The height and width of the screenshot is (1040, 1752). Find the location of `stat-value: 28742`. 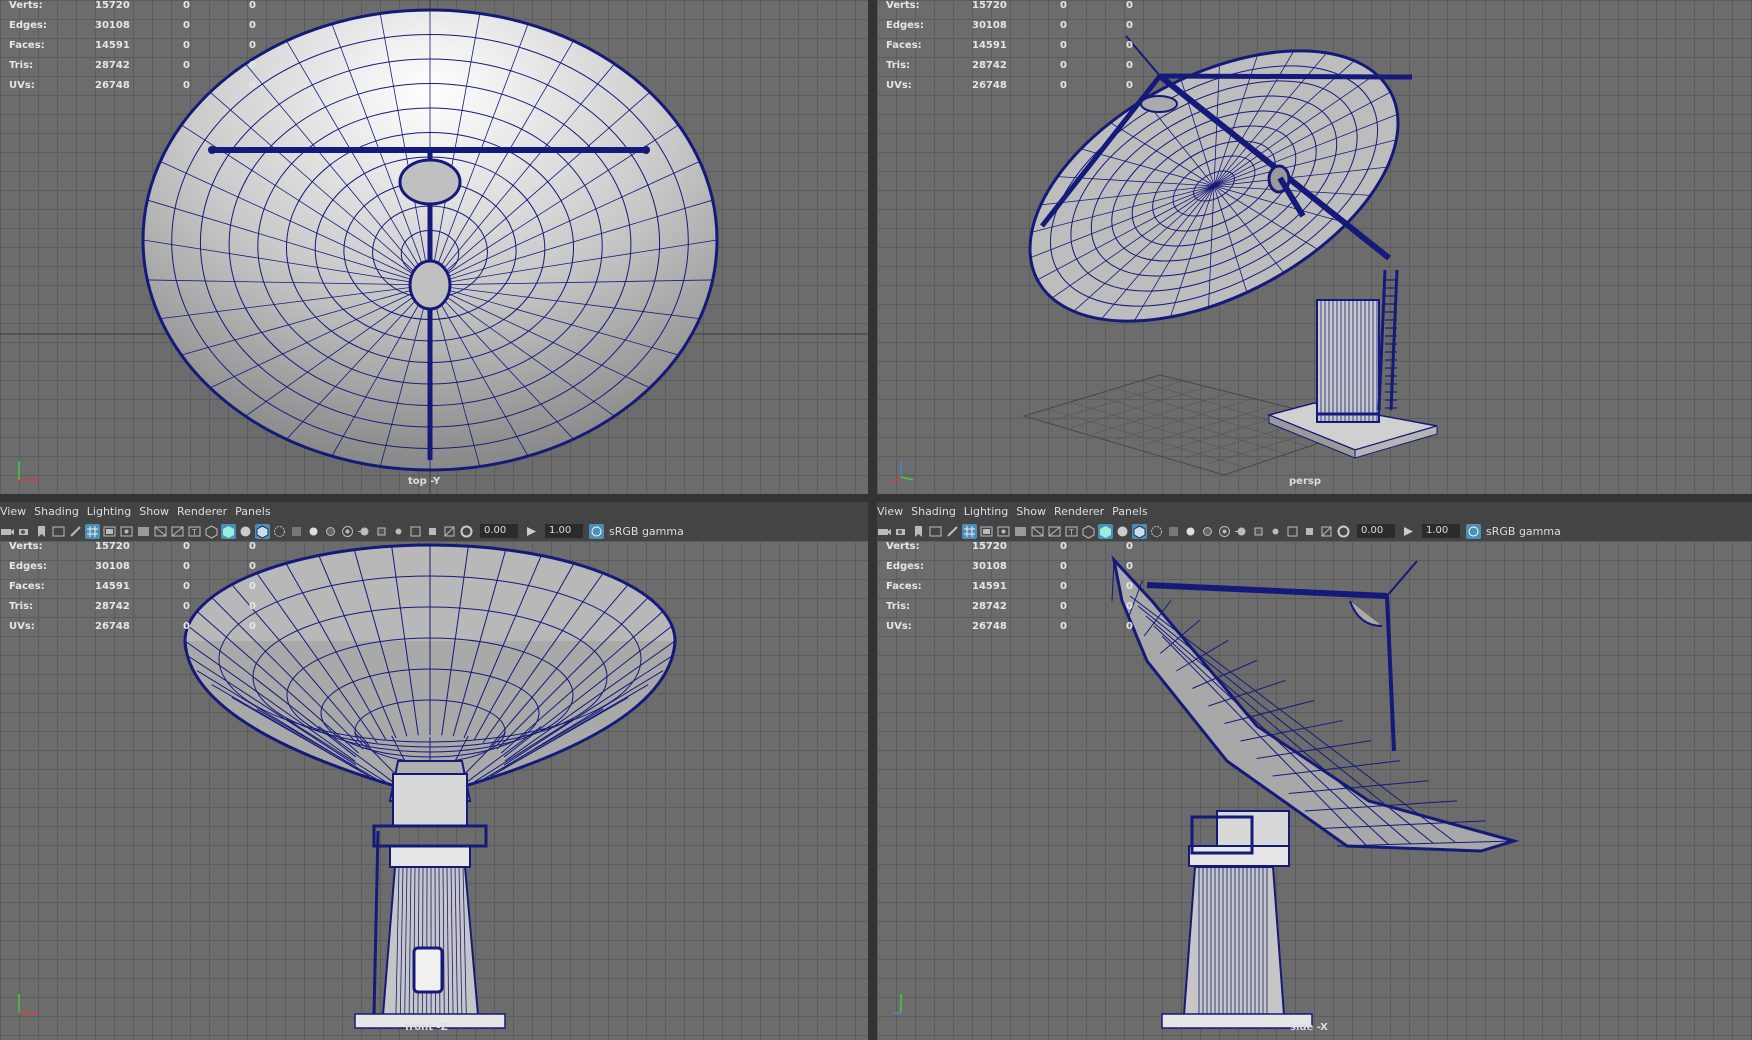

stat-value: 28742 is located at coordinates (989, 65).